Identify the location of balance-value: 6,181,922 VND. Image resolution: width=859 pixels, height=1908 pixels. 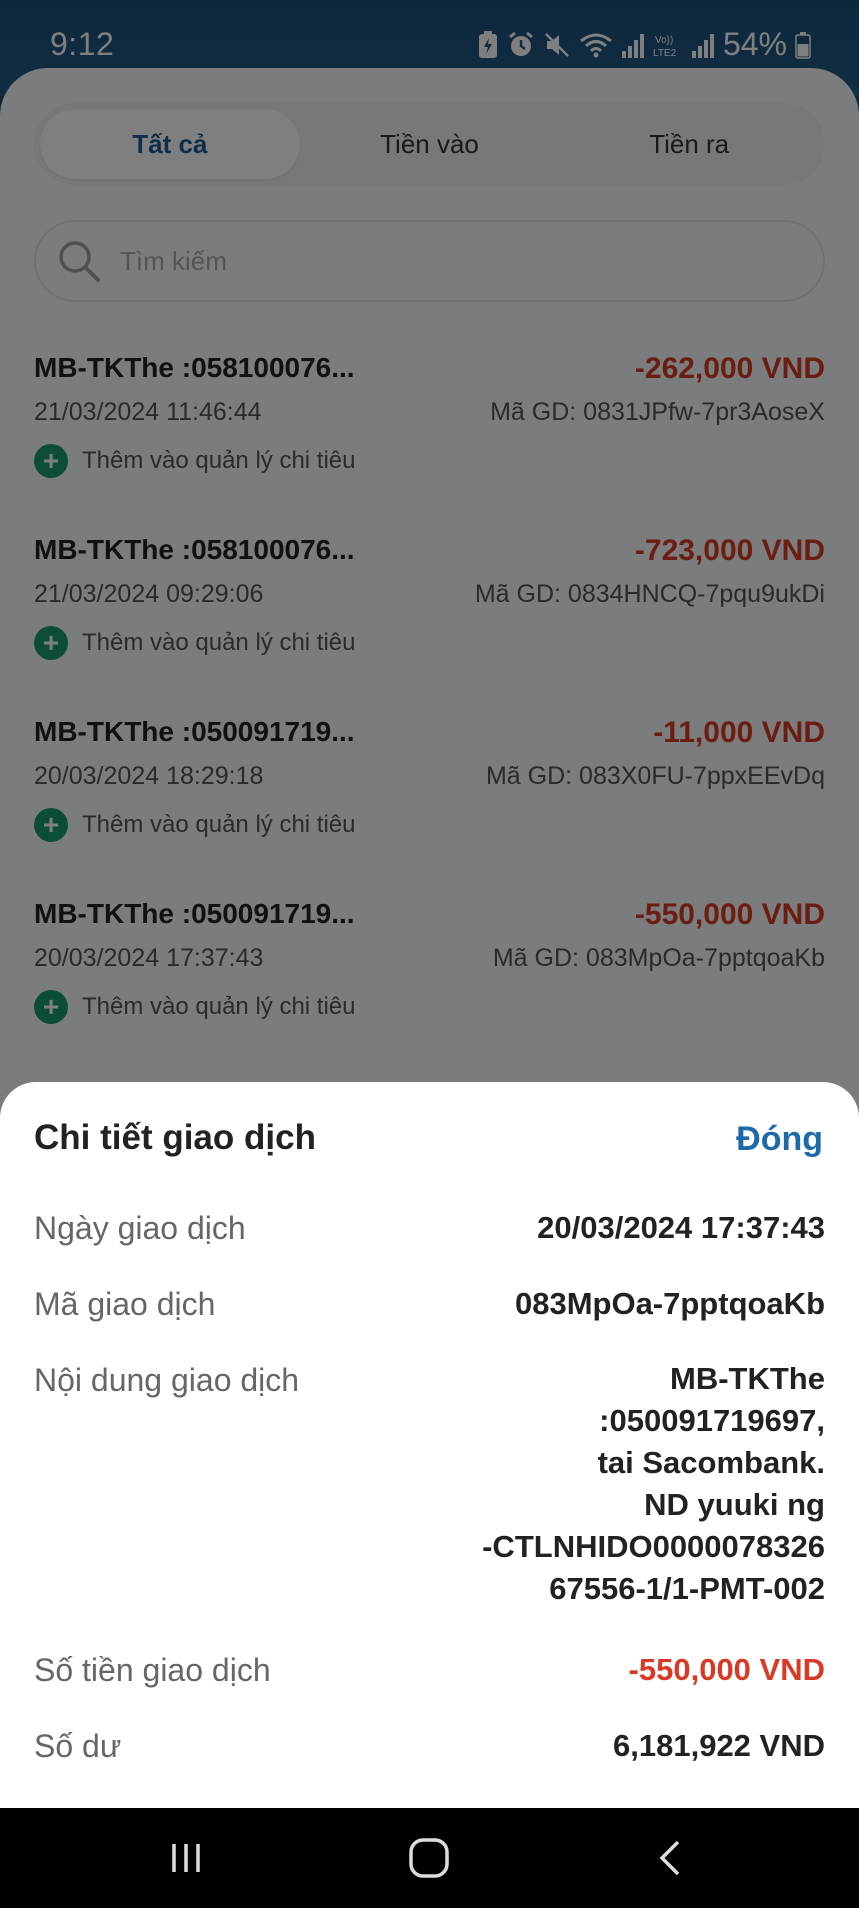
(719, 1745).